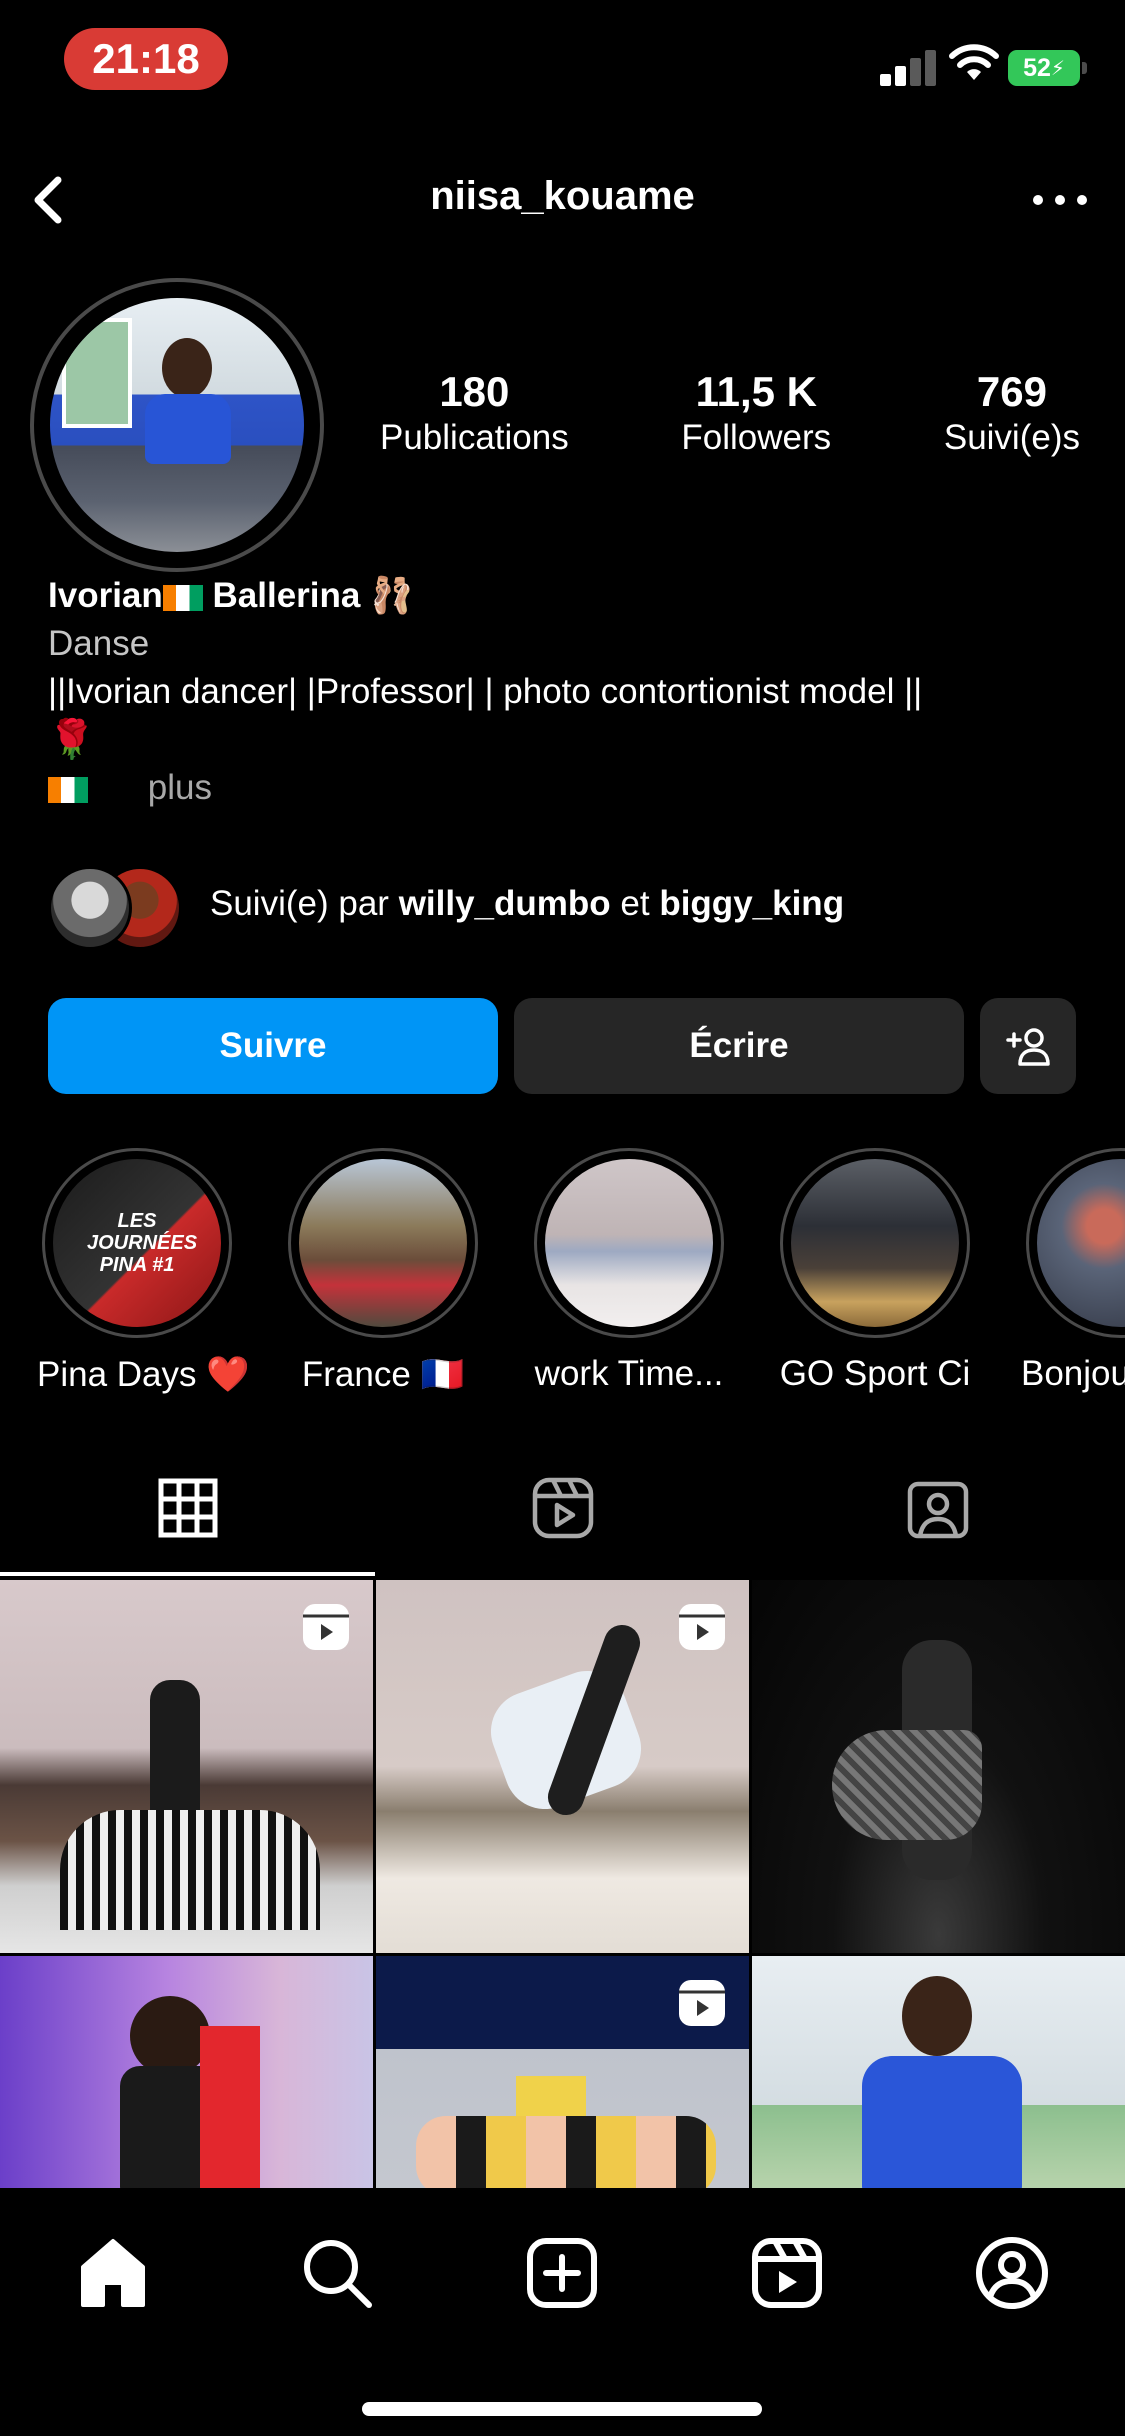  I want to click on profile-tabs, so click(562, 1508).